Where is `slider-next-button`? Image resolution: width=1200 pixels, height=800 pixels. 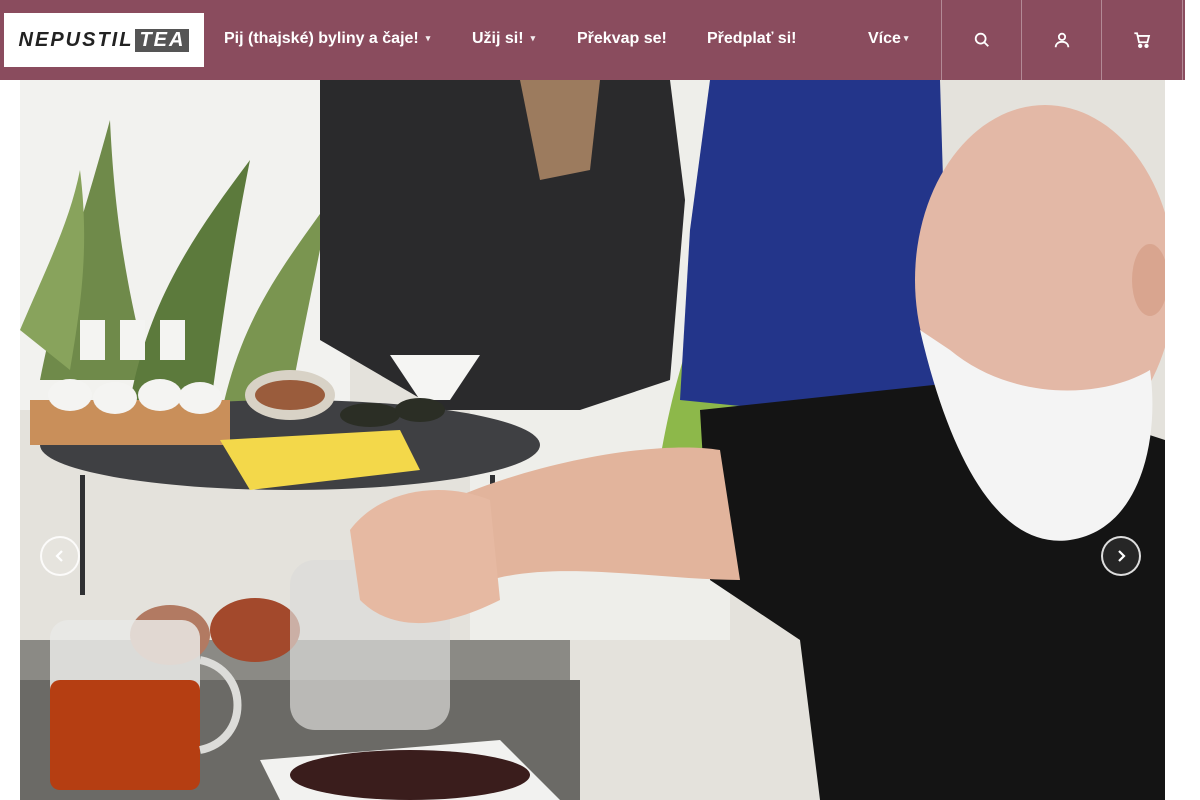 slider-next-button is located at coordinates (1121, 556).